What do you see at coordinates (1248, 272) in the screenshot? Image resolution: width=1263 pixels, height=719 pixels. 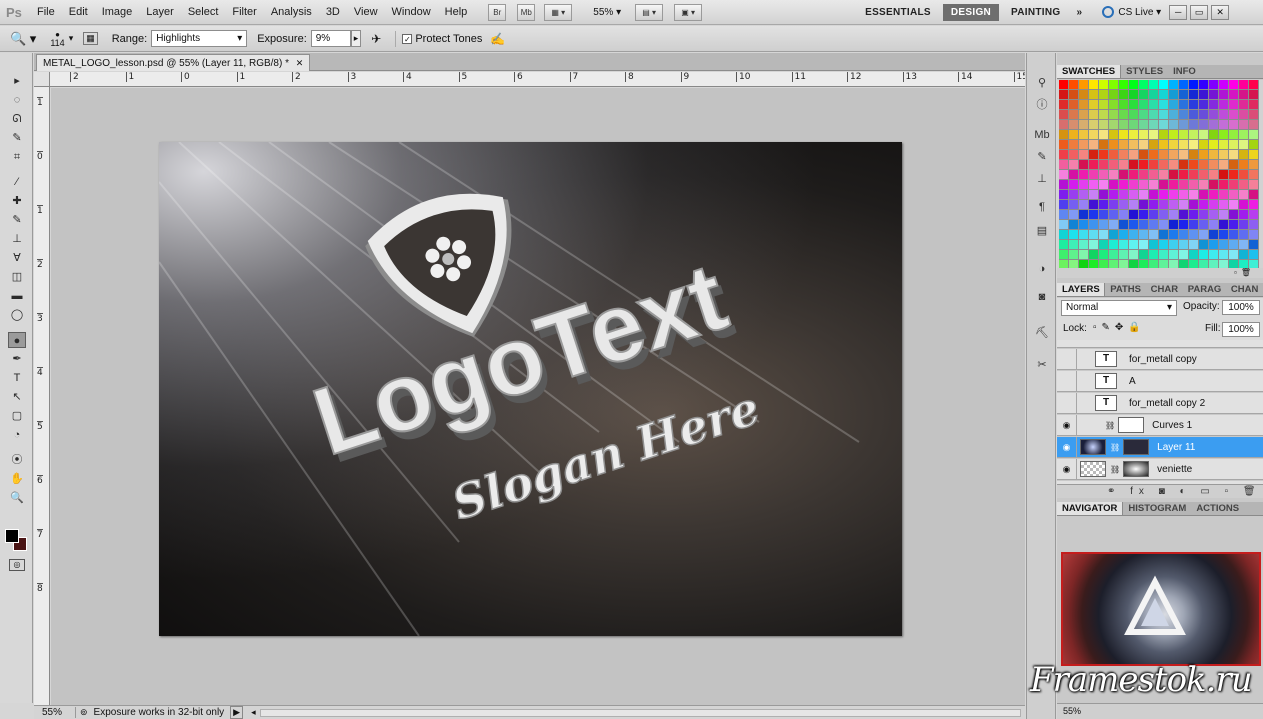 I see `delete-swatch-icon: 🗑` at bounding box center [1248, 272].